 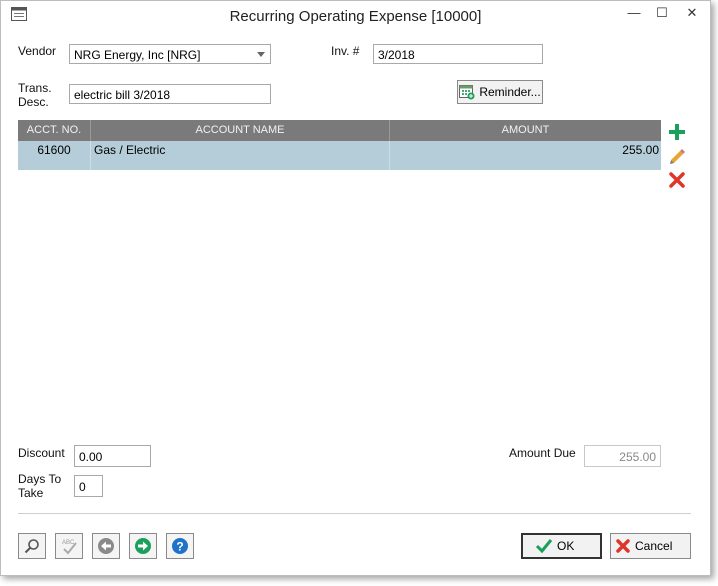 What do you see at coordinates (662, 15) in the screenshot?
I see `maximize-button: ☐` at bounding box center [662, 15].